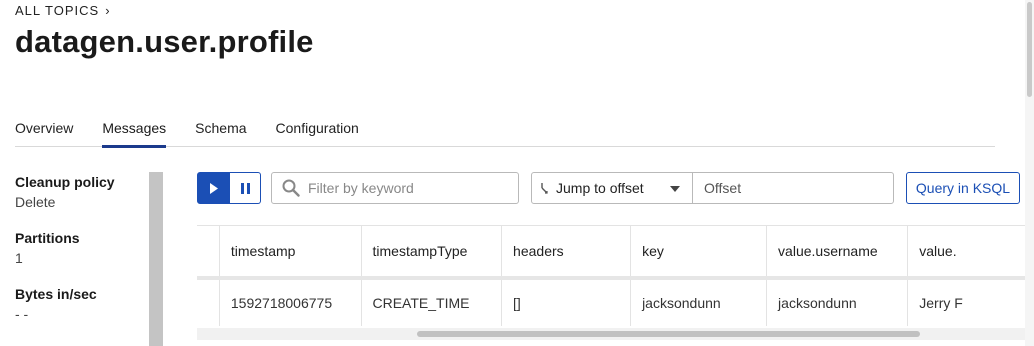  What do you see at coordinates (80, 192) in the screenshot?
I see `cleanup-policy-group: Cleanup policy Delete` at bounding box center [80, 192].